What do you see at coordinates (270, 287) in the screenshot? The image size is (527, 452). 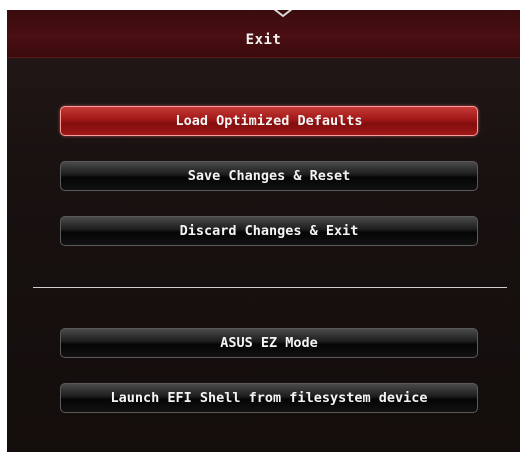 I see `section-divider` at bounding box center [270, 287].